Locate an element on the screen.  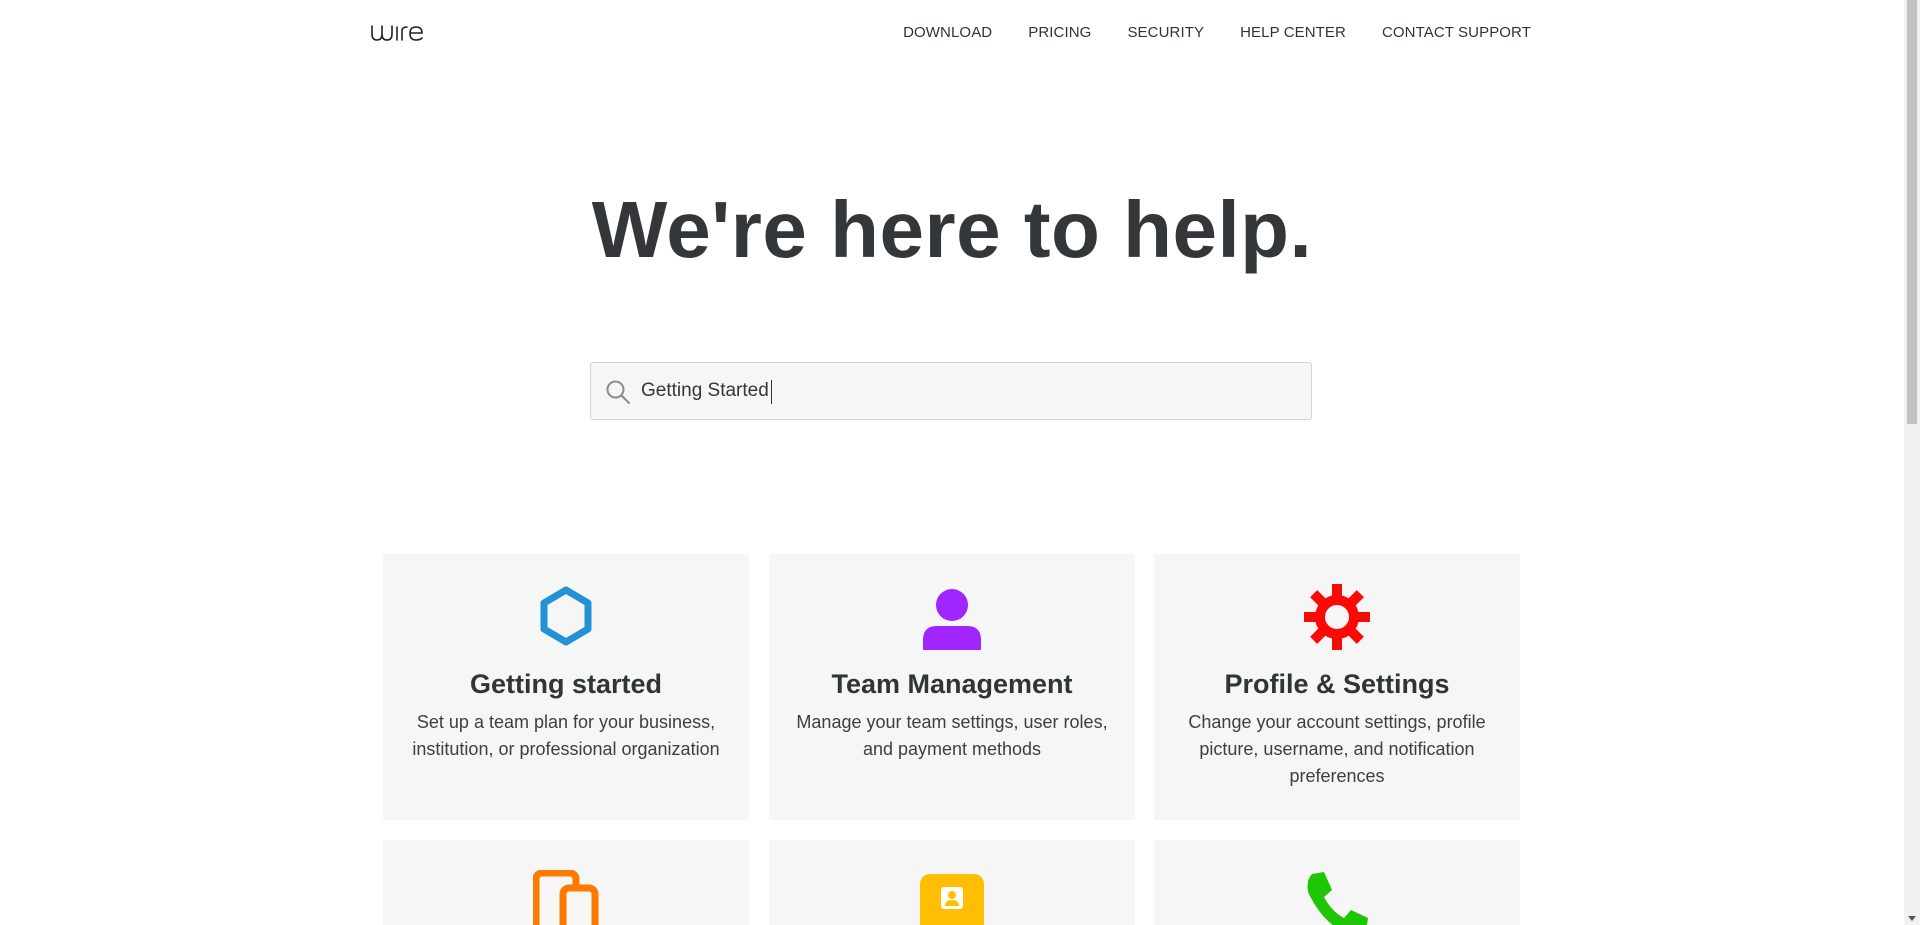
wire-logo-icon is located at coordinates (397, 33).